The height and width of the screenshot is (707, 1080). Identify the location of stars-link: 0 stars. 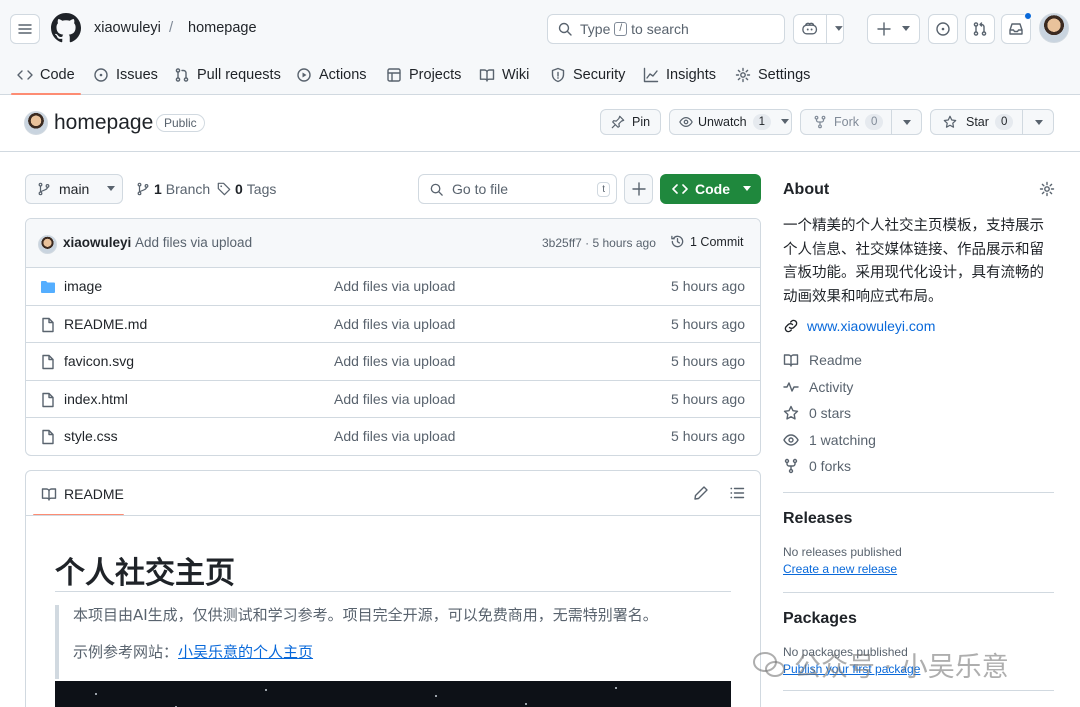
(817, 413).